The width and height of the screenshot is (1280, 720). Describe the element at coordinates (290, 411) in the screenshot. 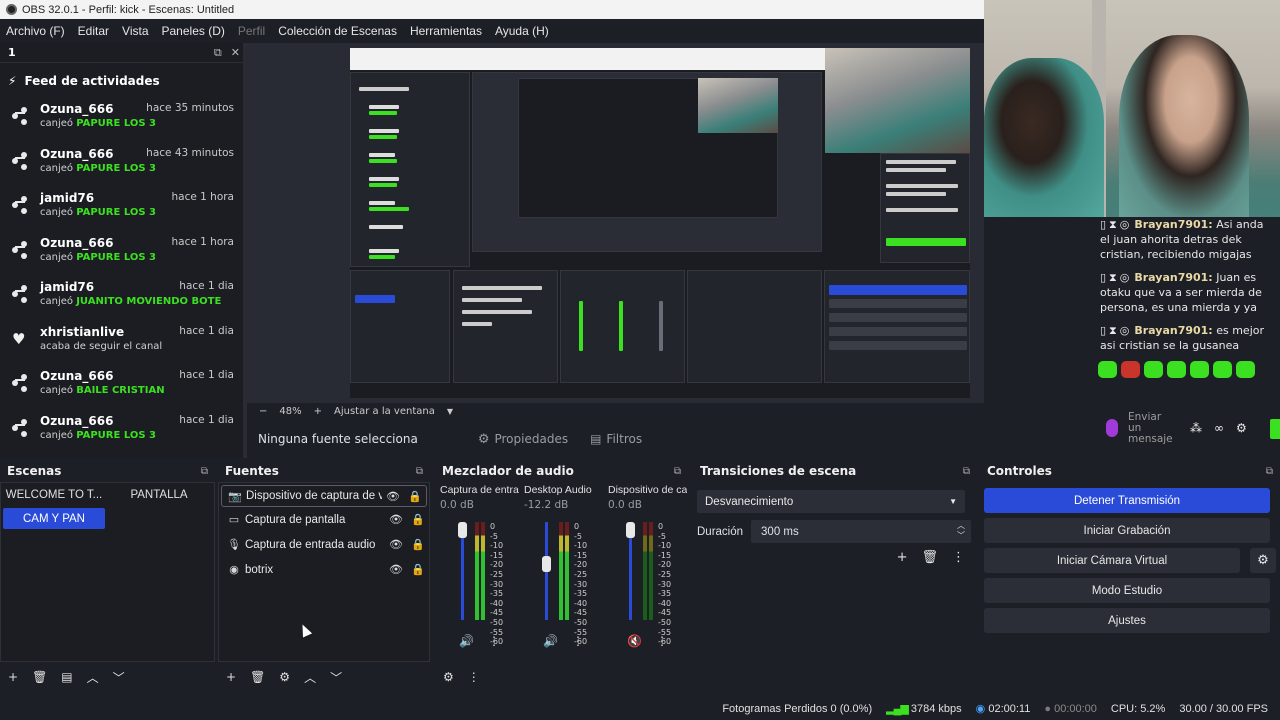

I see `zoom-level: 48%` at that location.